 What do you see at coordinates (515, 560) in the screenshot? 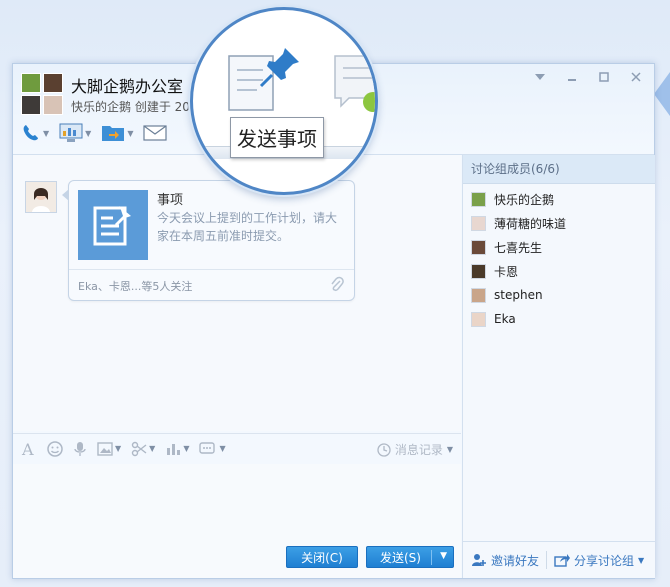
I see `invite-label: 邀请好友` at bounding box center [515, 560].